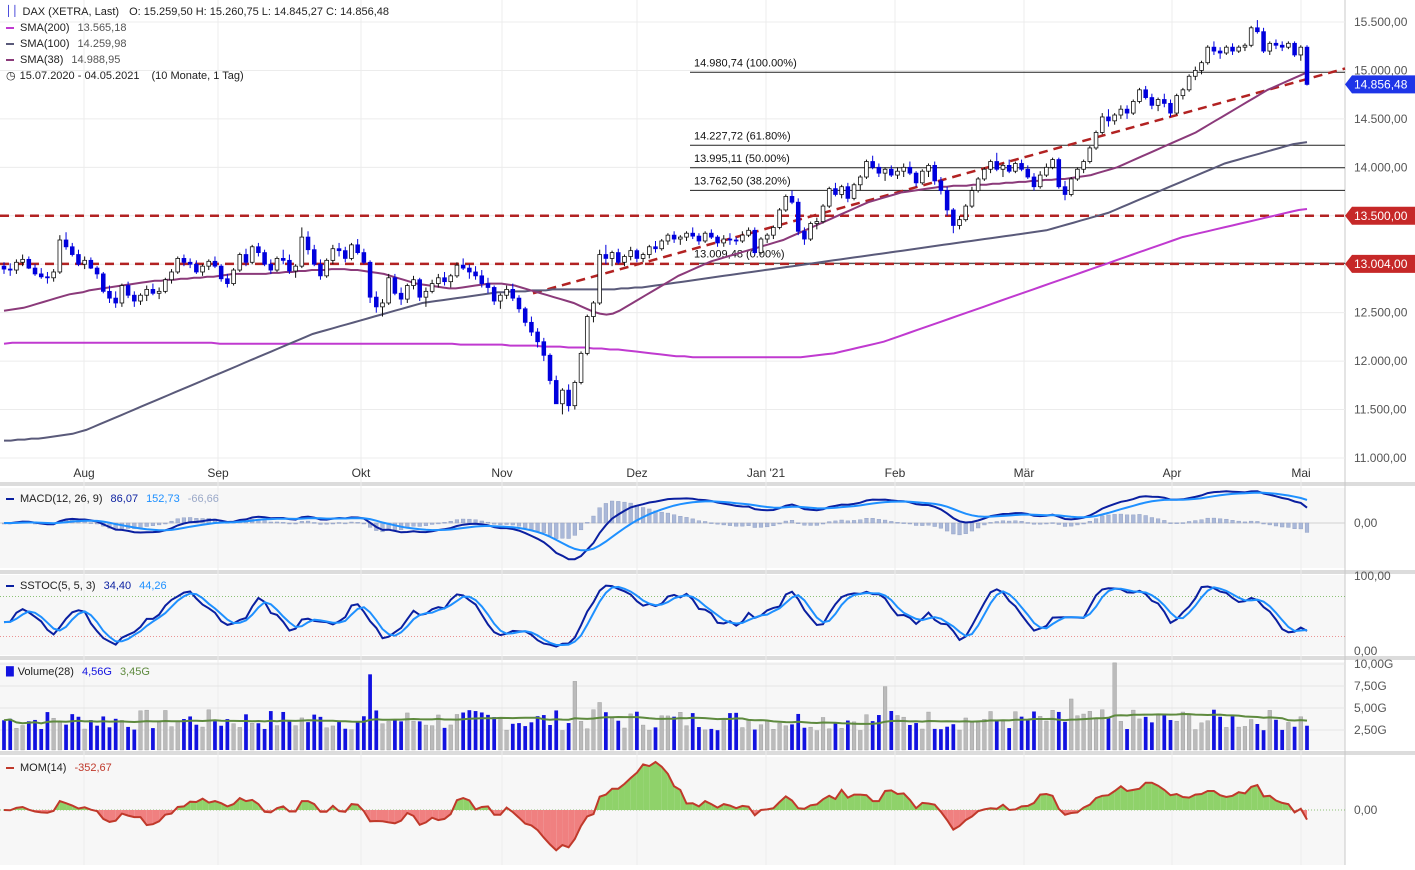  I want to click on volume-tick-label: 2,50G, so click(1370, 730).